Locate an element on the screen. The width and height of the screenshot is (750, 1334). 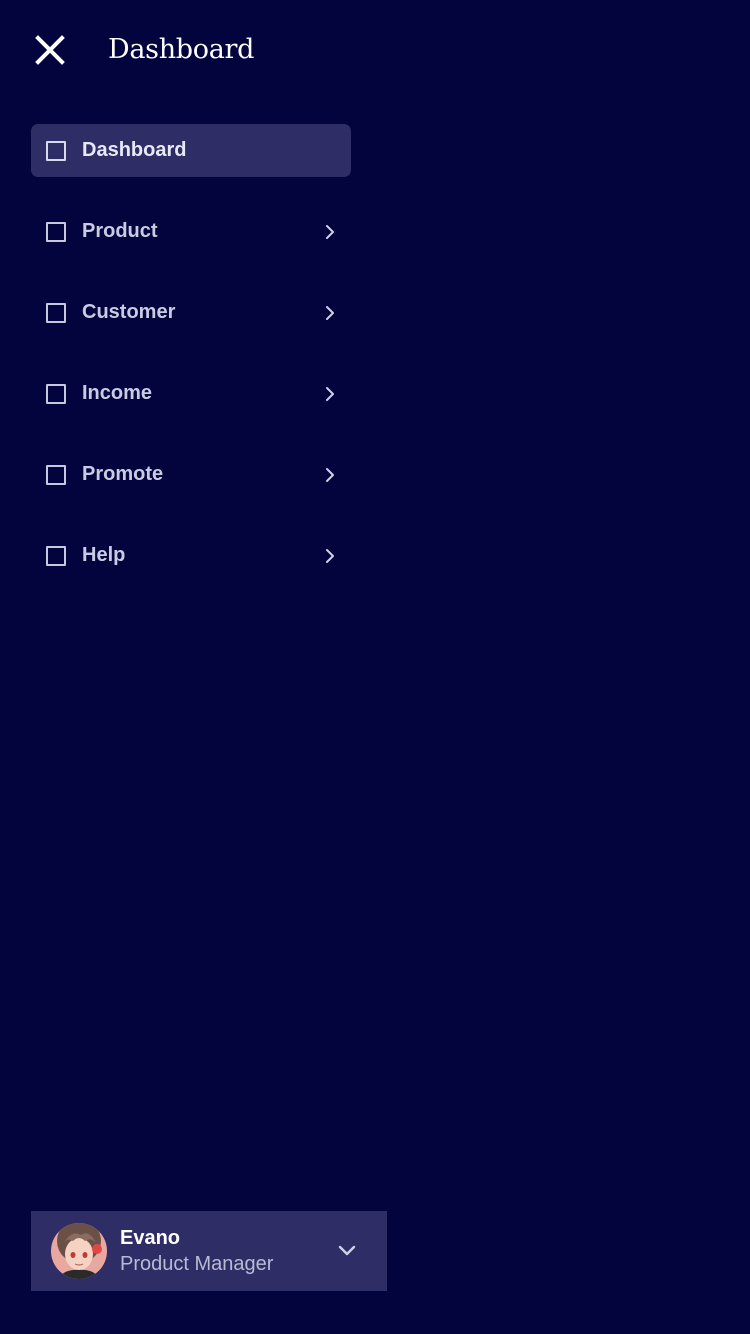
sidebar-item-product: Product is located at coordinates (191, 231).